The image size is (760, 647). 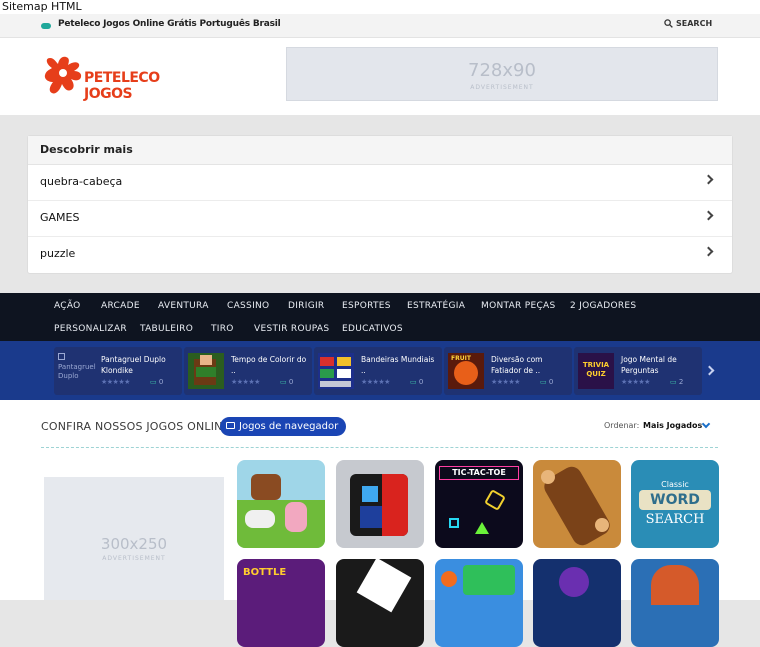 I want to click on site-header: PETELECO JOGOS 728x90 ADVERTISEMENT, so click(x=380, y=76).